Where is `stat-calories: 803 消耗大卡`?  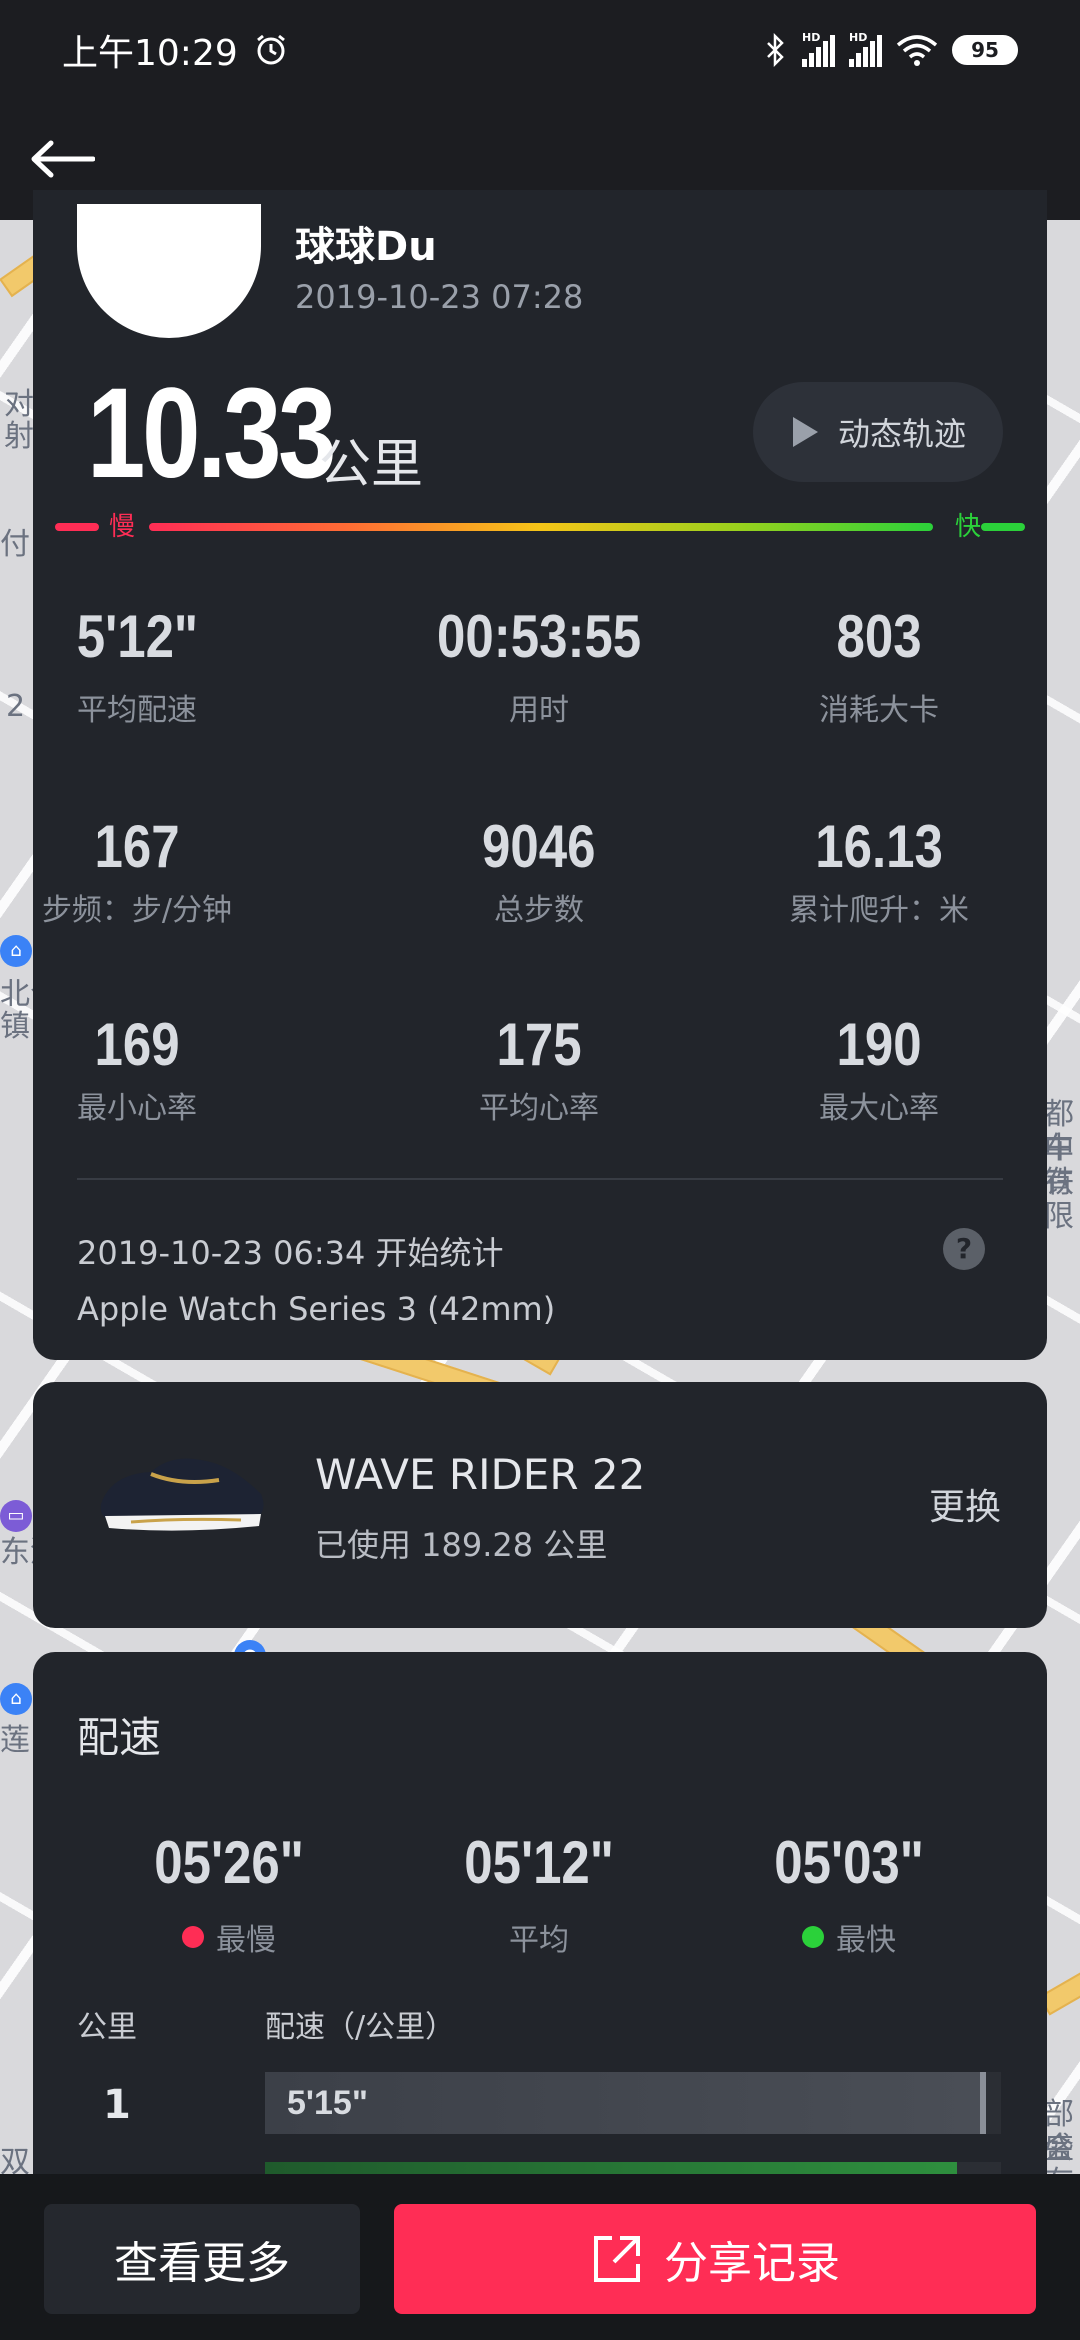 stat-calories: 803 消耗大卡 is located at coordinates (879, 665).